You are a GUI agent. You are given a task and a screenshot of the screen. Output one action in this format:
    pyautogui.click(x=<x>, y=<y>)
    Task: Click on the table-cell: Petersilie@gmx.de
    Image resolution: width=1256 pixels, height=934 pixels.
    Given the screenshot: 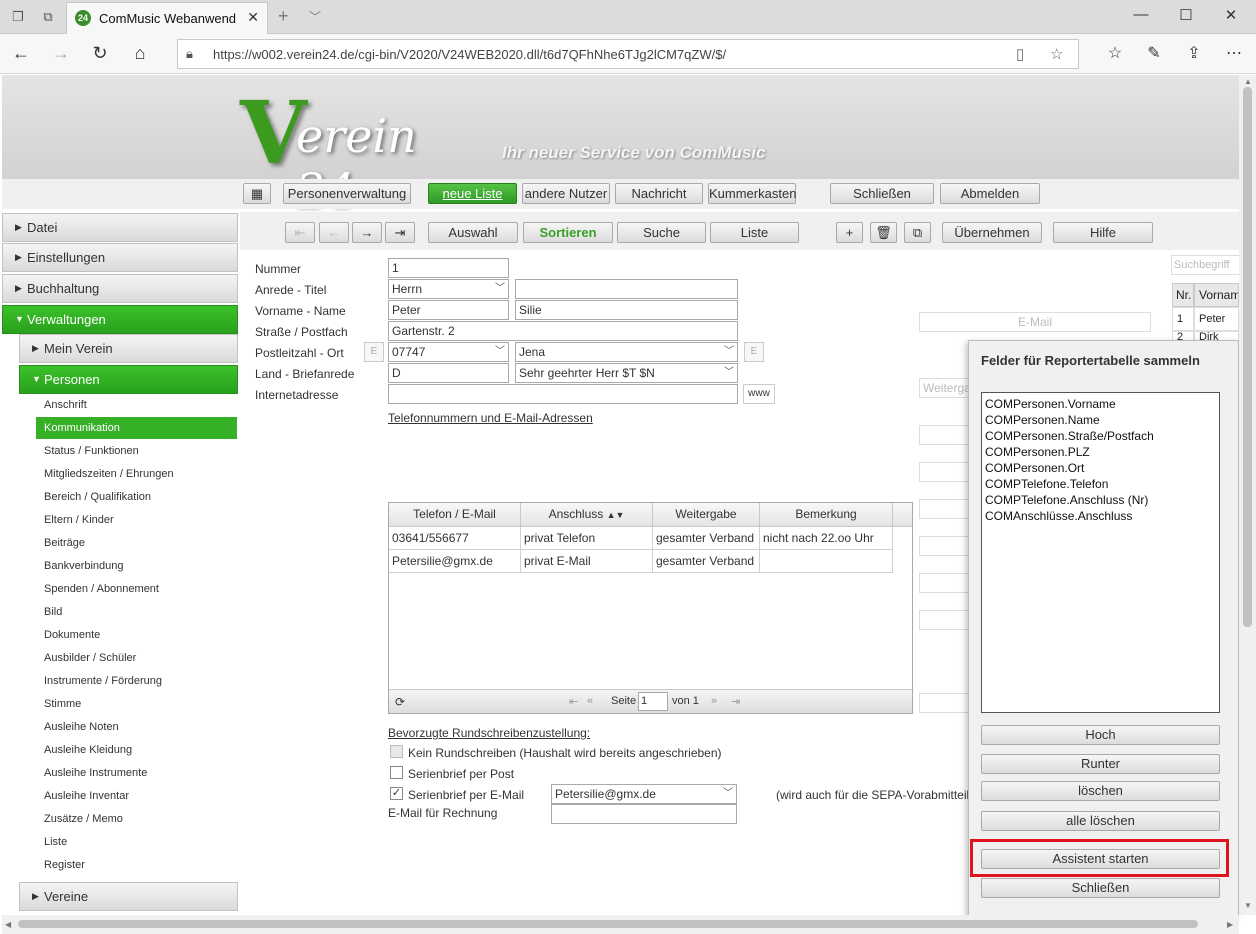 What is the action you would take?
    pyautogui.click(x=455, y=561)
    